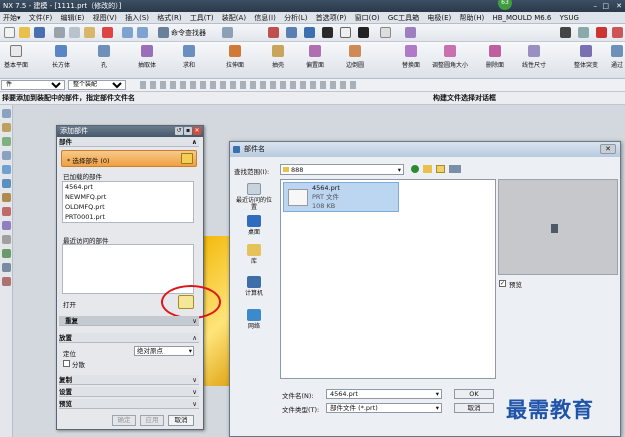  What do you see at coordinates (427, 169) in the screenshot?
I see `up-folder-icon` at bounding box center [427, 169].